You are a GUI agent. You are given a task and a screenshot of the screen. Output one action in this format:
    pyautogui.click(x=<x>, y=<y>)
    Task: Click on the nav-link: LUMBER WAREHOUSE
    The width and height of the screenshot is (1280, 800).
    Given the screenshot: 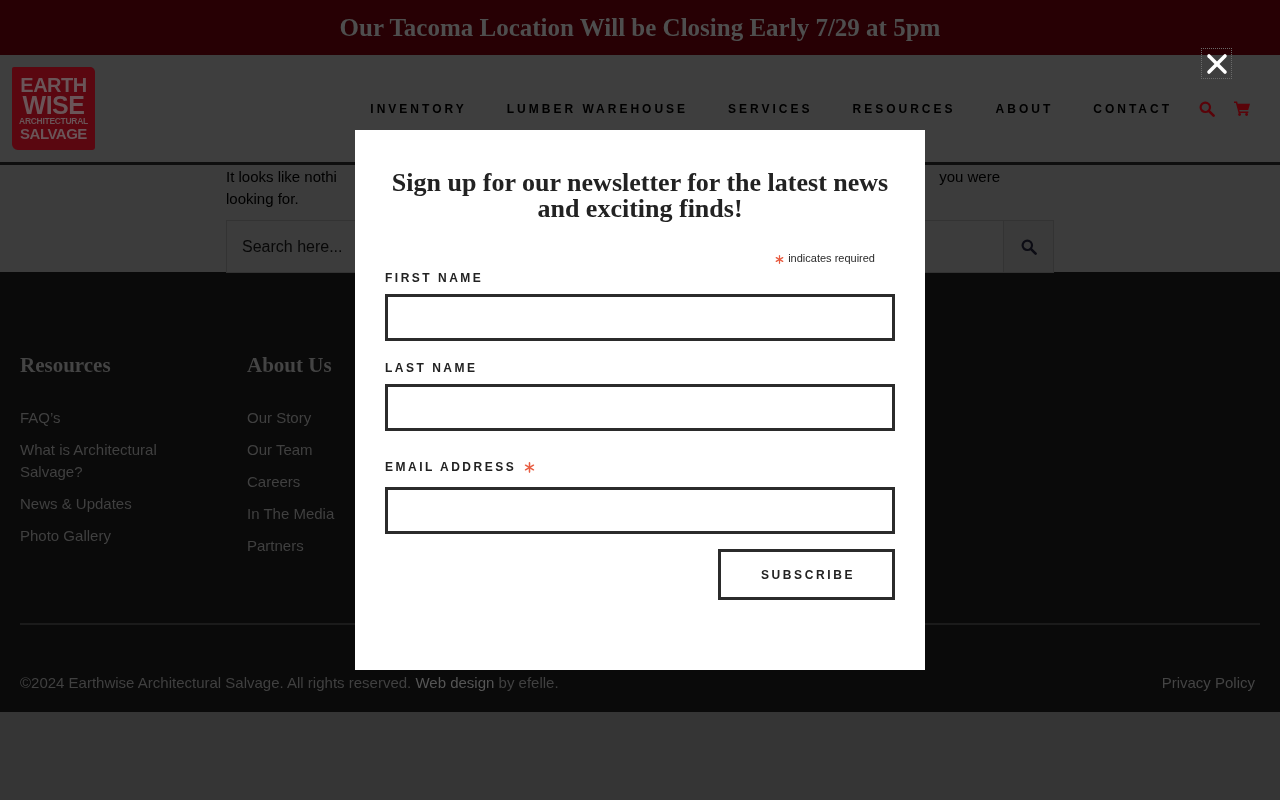 What is the action you would take?
    pyautogui.click(x=597, y=108)
    